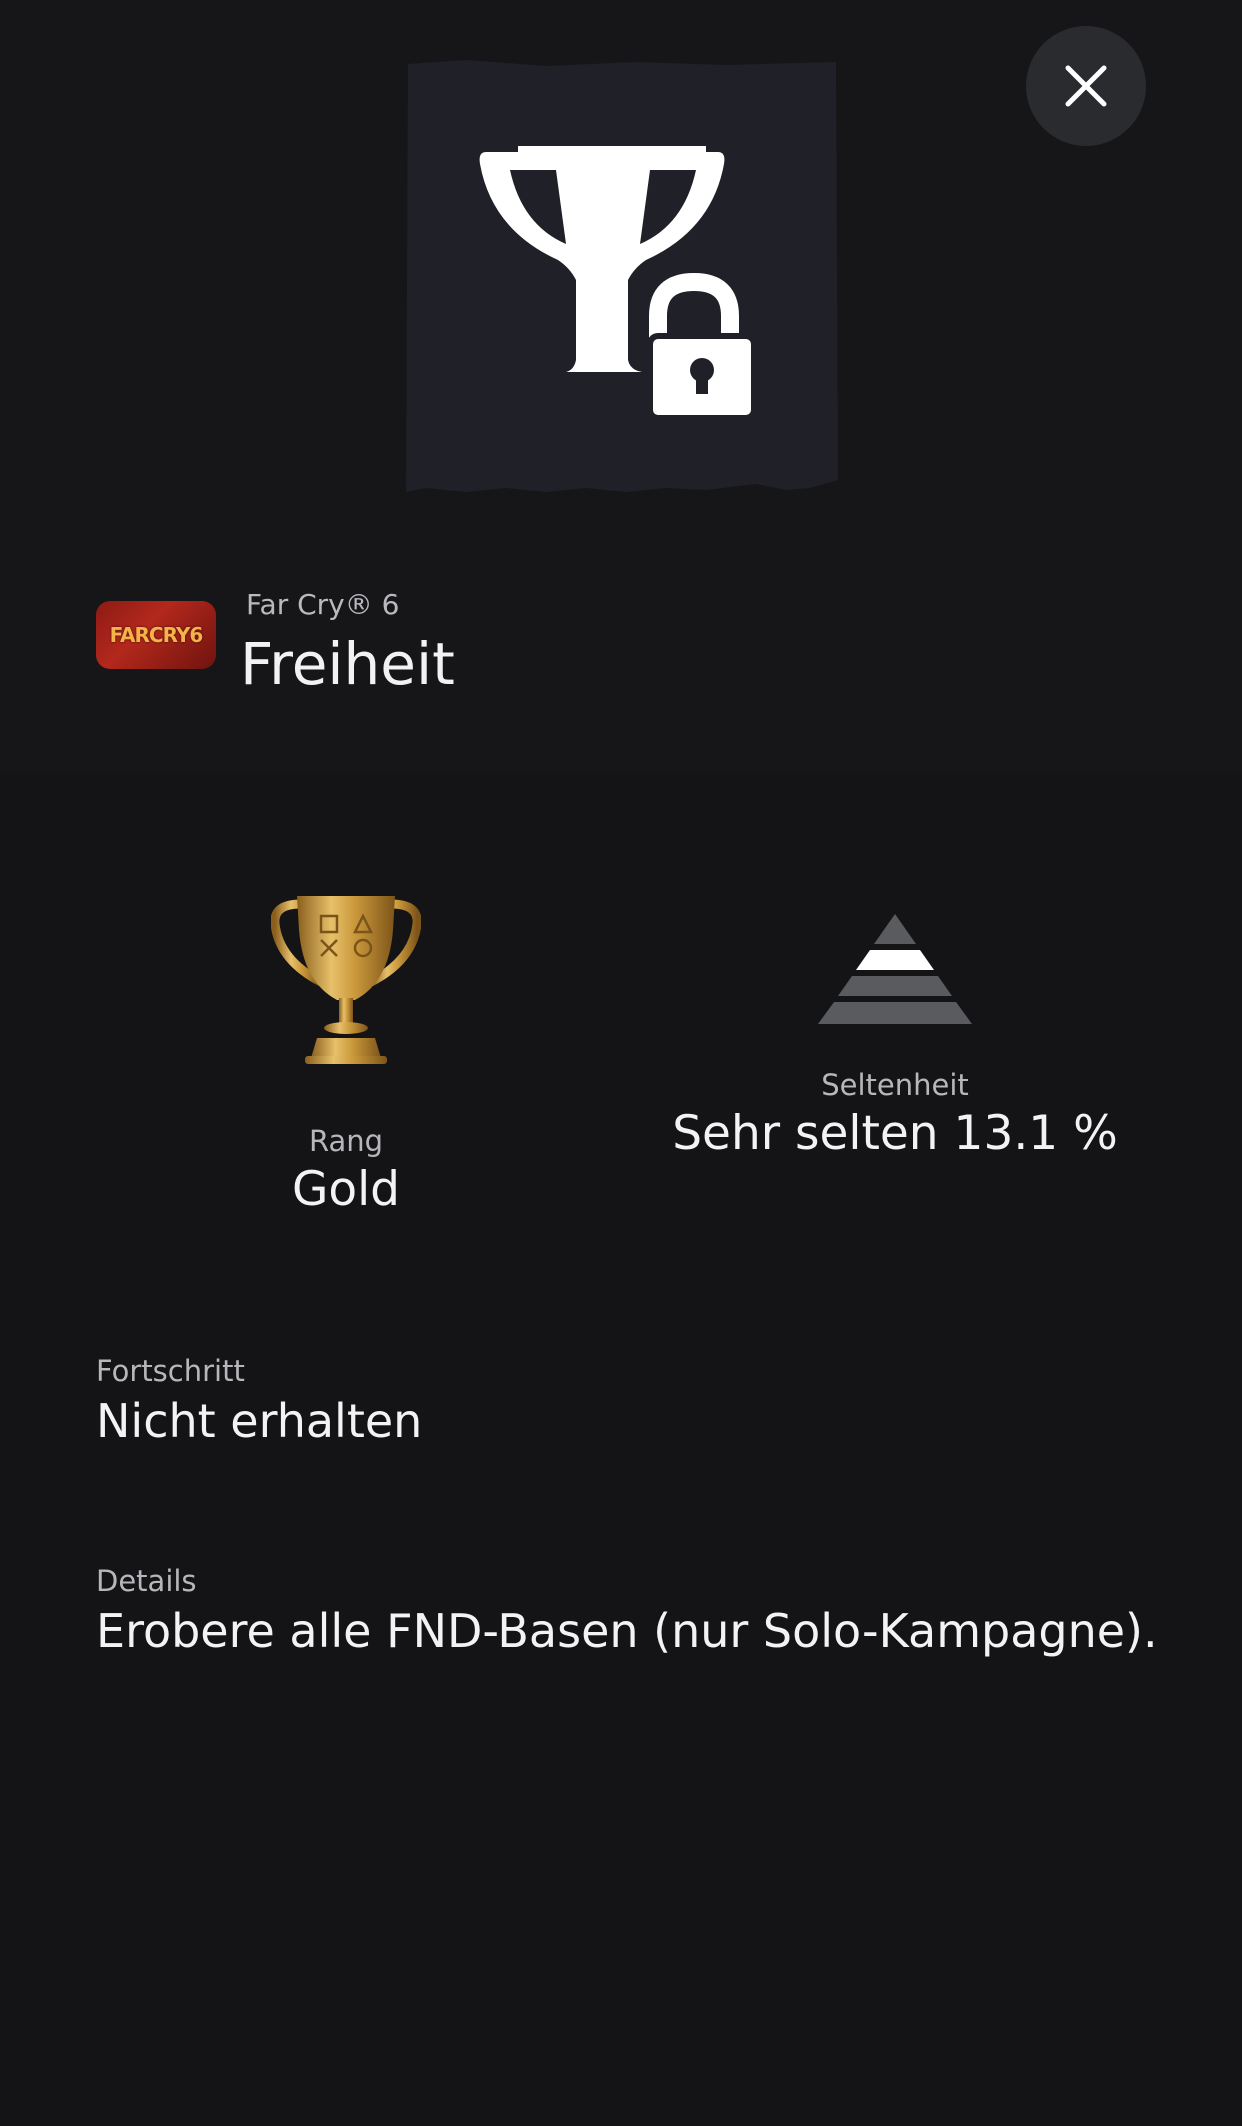 Image resolution: width=1242 pixels, height=2126 pixels. Describe the element at coordinates (323, 604) in the screenshot. I see `game-name: Far Cry® 6` at that location.